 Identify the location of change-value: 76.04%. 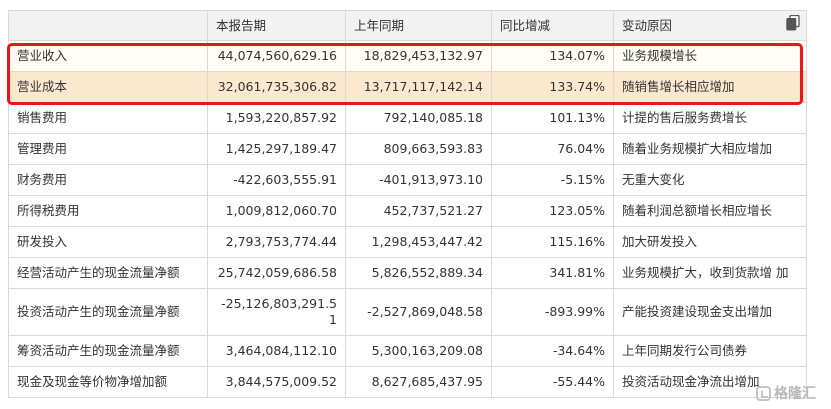
(552, 149).